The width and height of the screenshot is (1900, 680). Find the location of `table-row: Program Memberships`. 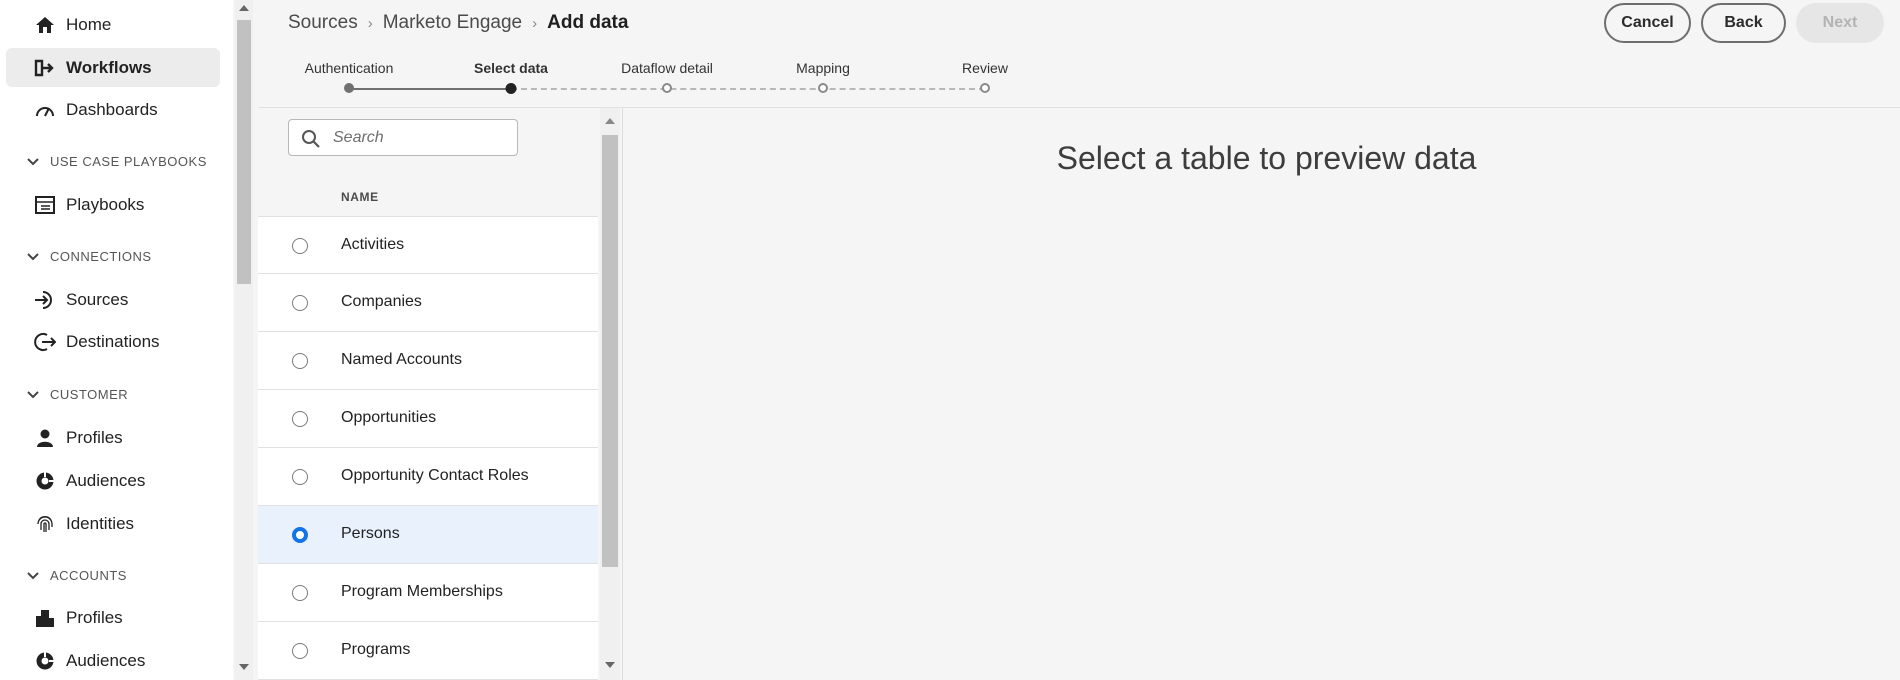

table-row: Program Memberships is located at coordinates (428, 593).